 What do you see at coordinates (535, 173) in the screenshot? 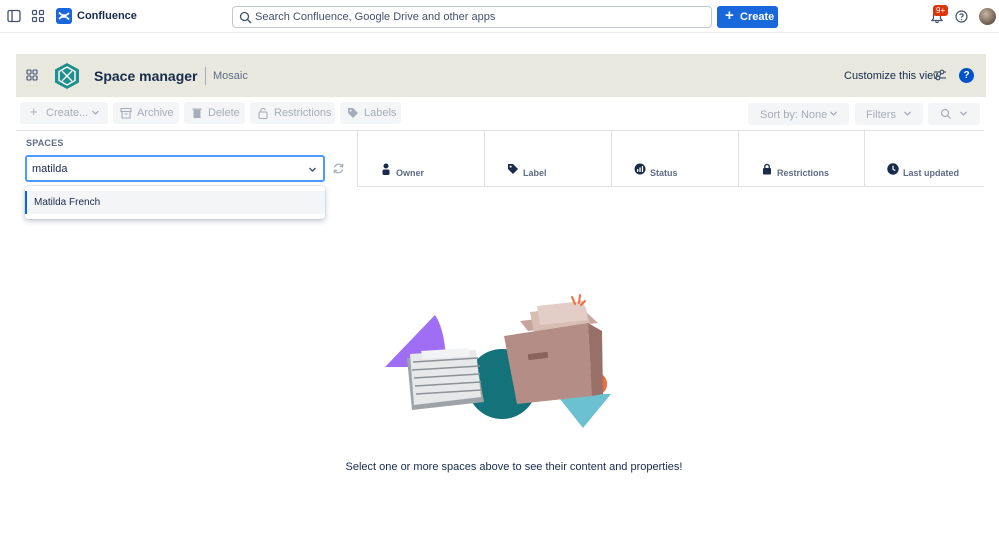
I see `column-label-label: Label` at bounding box center [535, 173].